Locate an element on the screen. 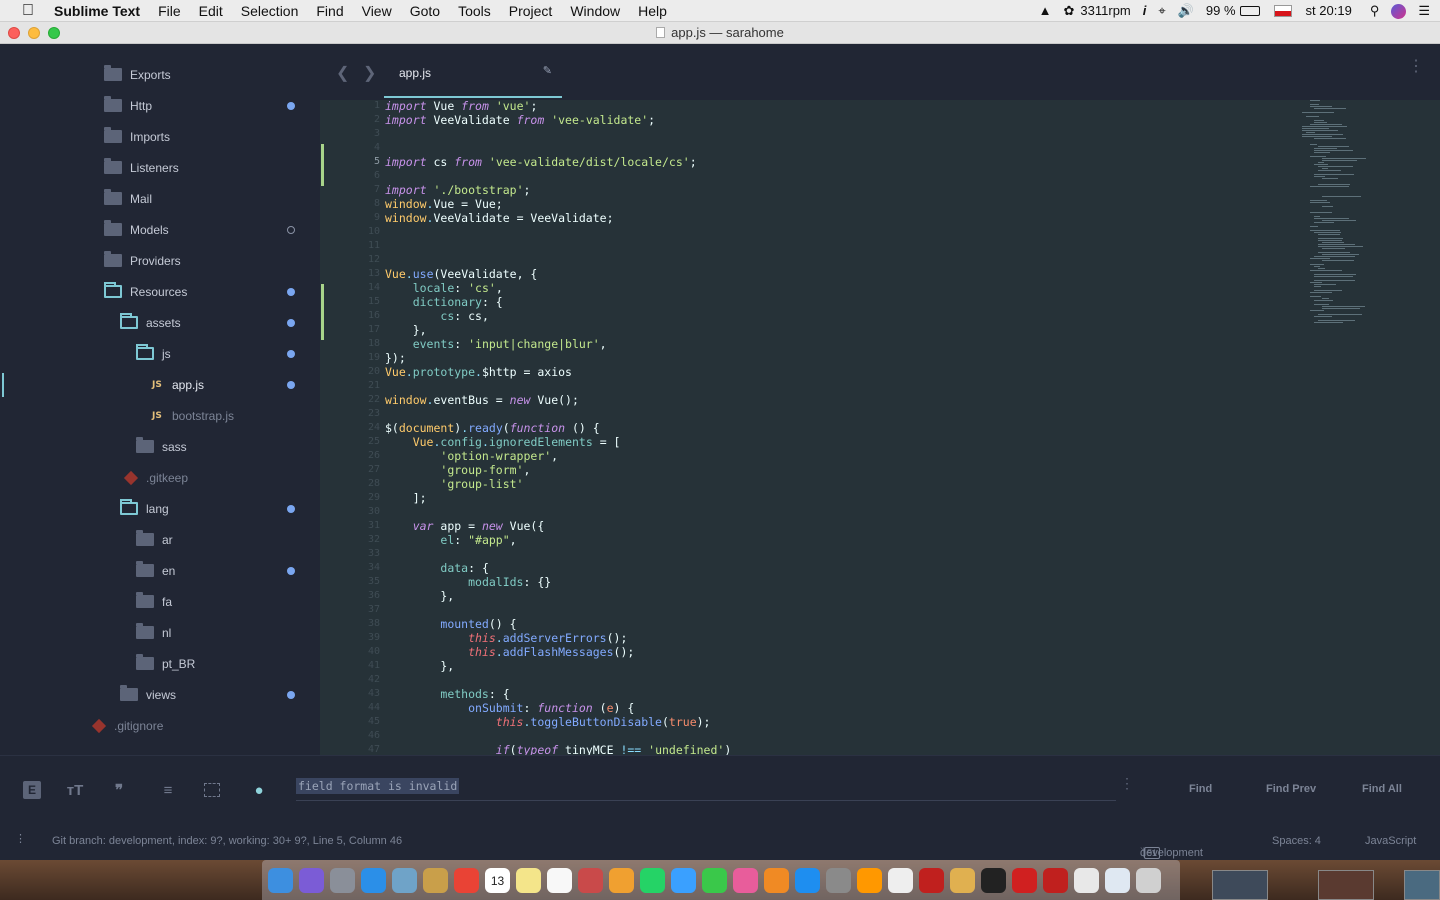 Image resolution: width=1440 pixels, height=900 pixels. code-line: 'option-wrapper', is located at coordinates (471, 456).